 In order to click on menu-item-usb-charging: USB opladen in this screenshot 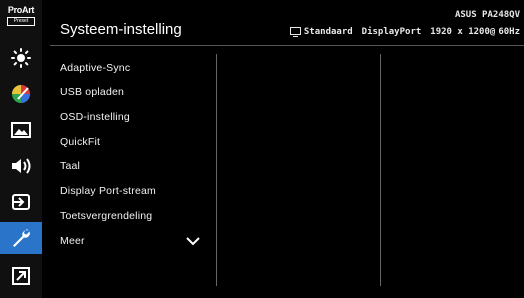, I will do `click(92, 92)`.